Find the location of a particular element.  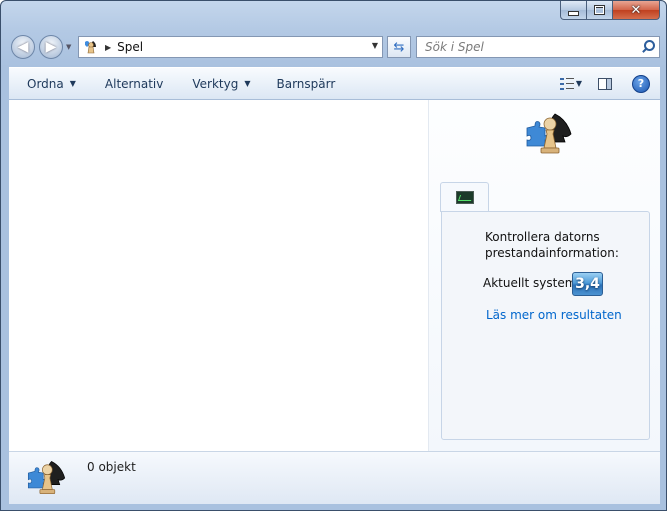

address-dropdown-button: ▼ is located at coordinates (375, 45).